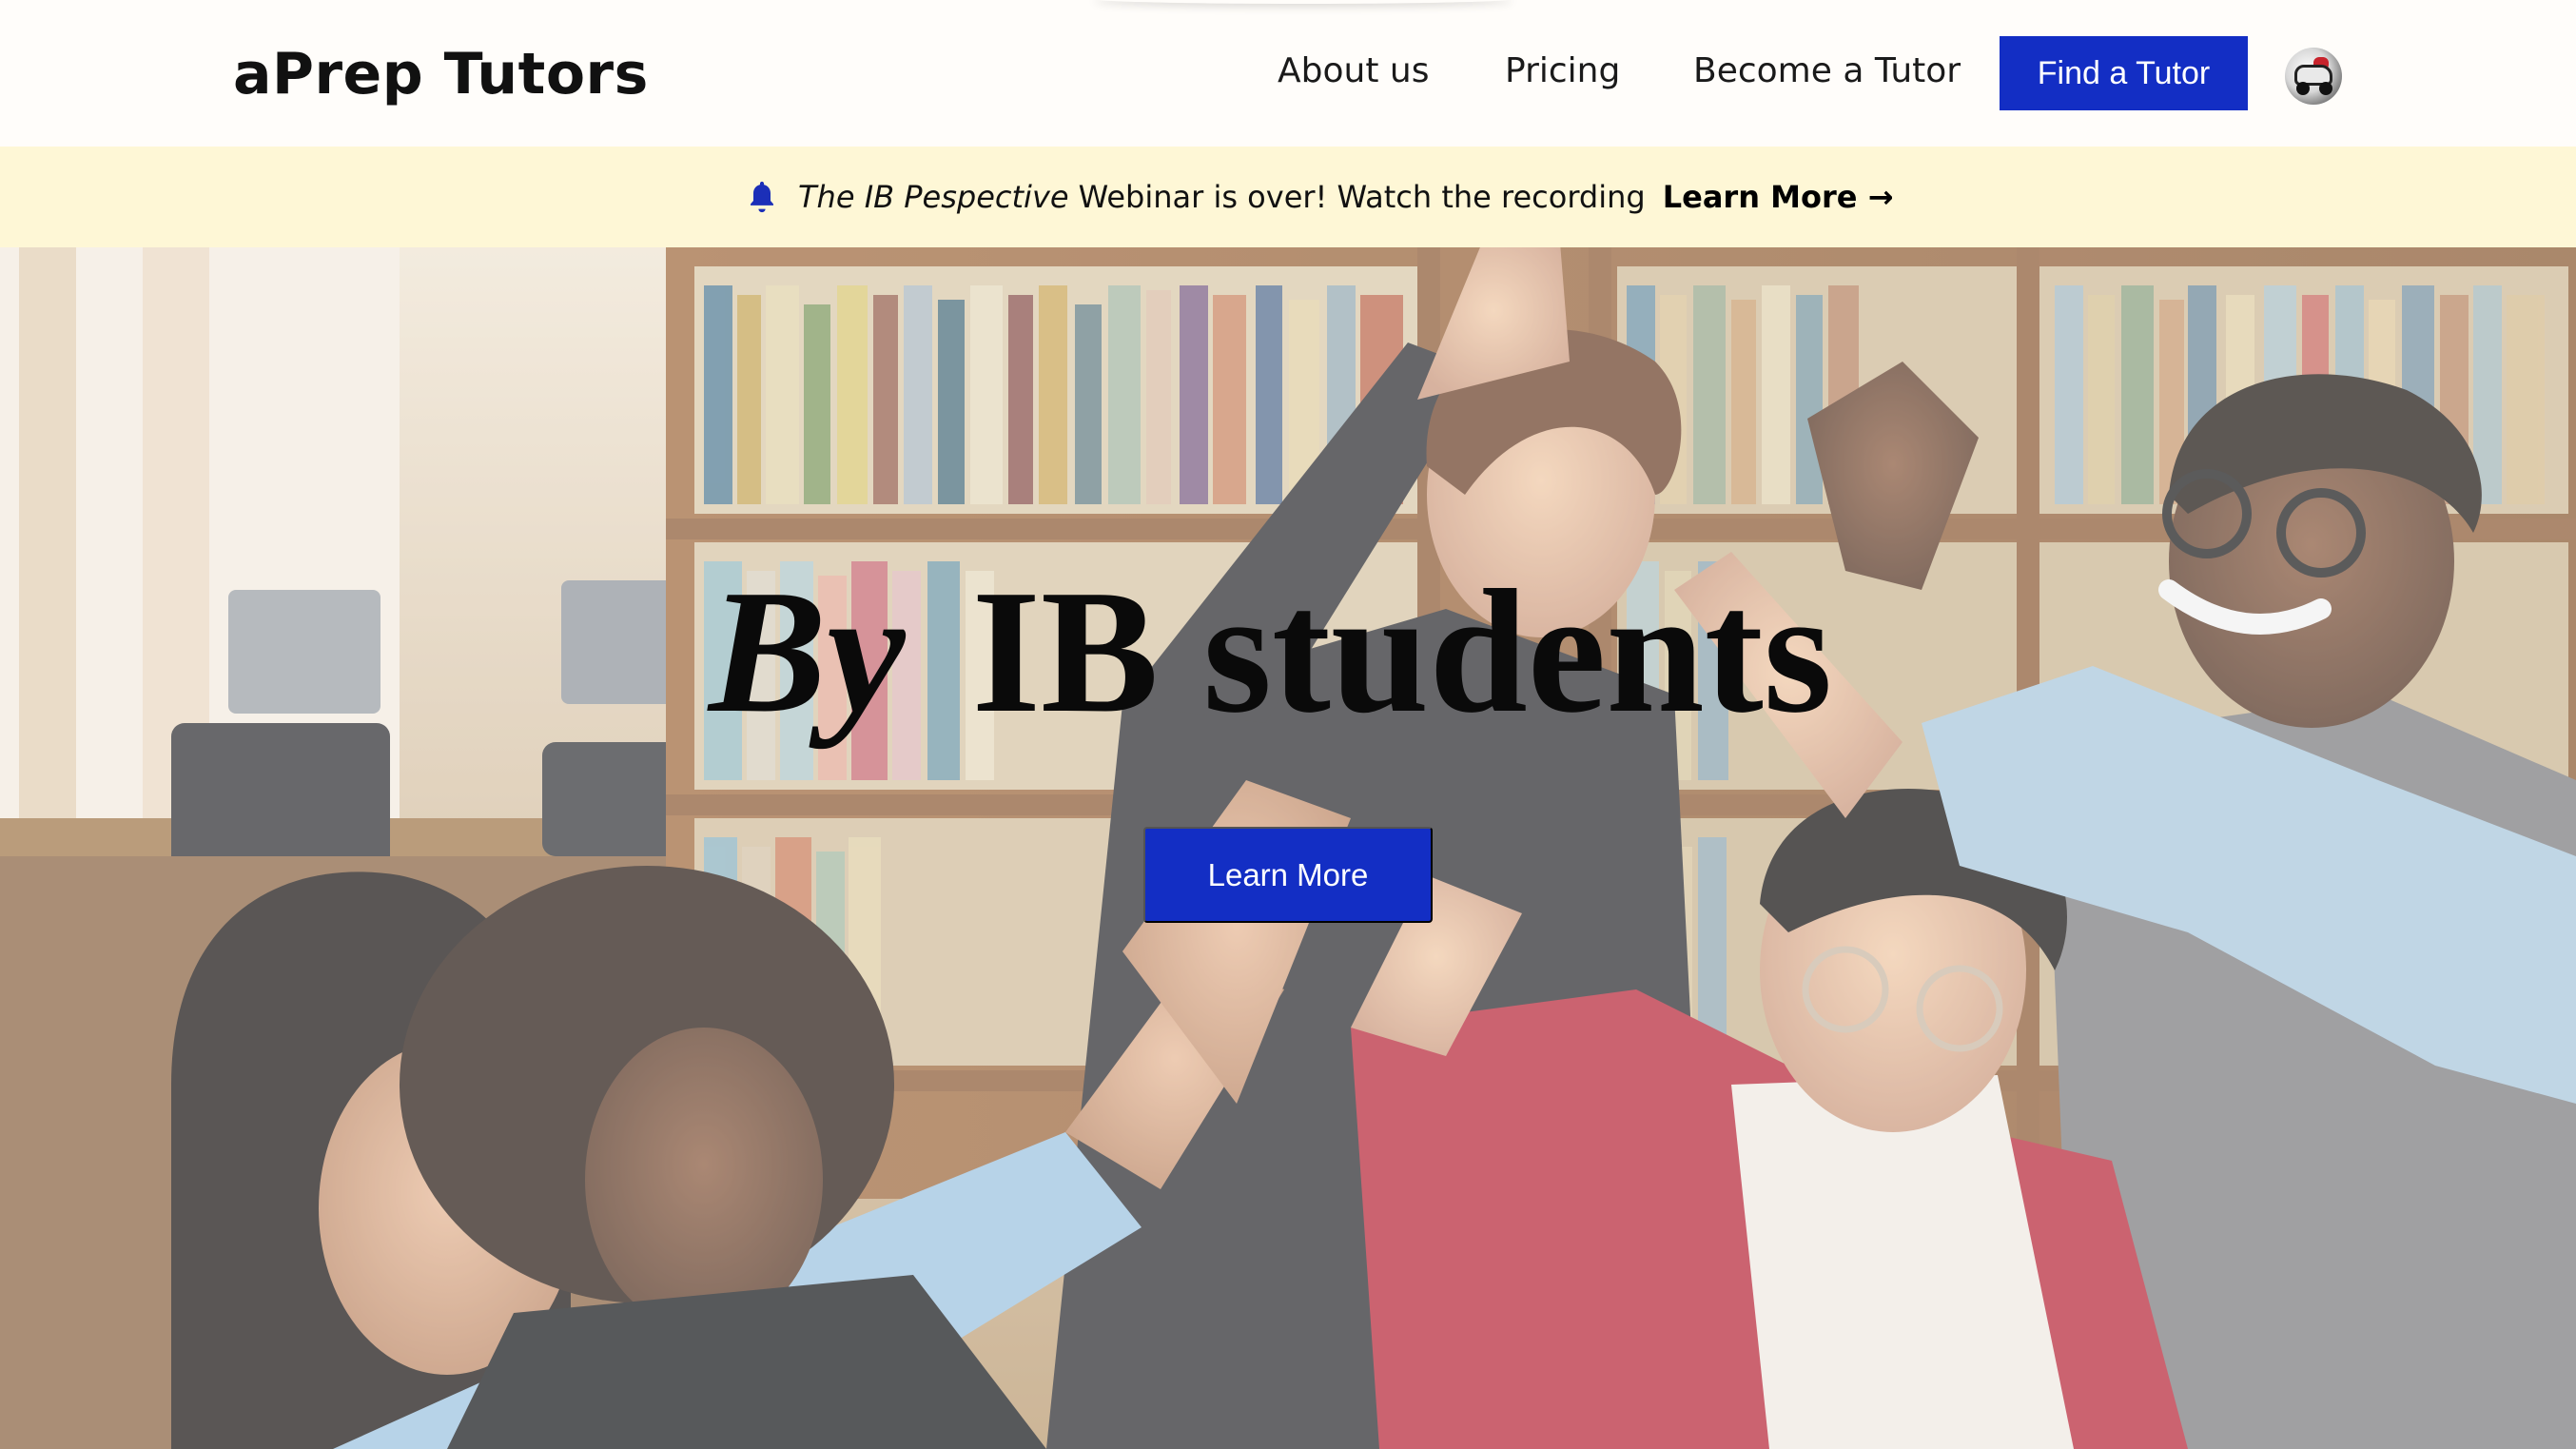 Image resolution: width=2576 pixels, height=1449 pixels. What do you see at coordinates (1362, 197) in the screenshot?
I see `banner-message: Webinar is over! Watch the recording` at bounding box center [1362, 197].